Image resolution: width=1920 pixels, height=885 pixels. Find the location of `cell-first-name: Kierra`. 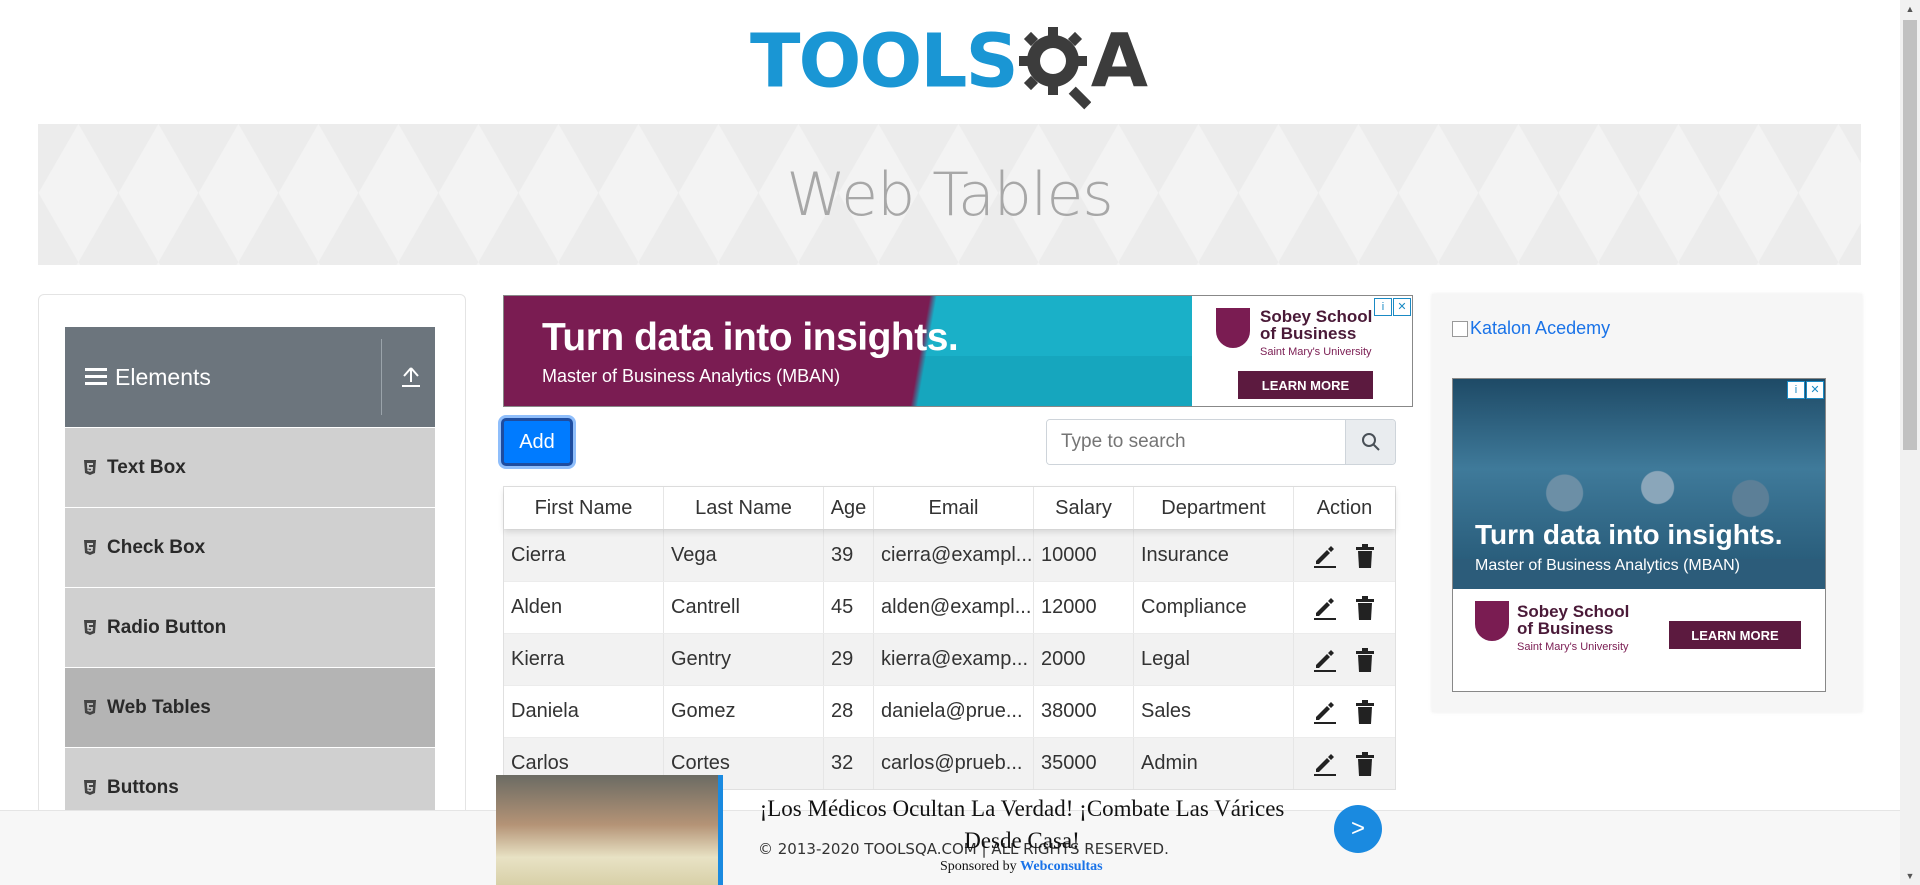

cell-first-name: Kierra is located at coordinates (584, 659).